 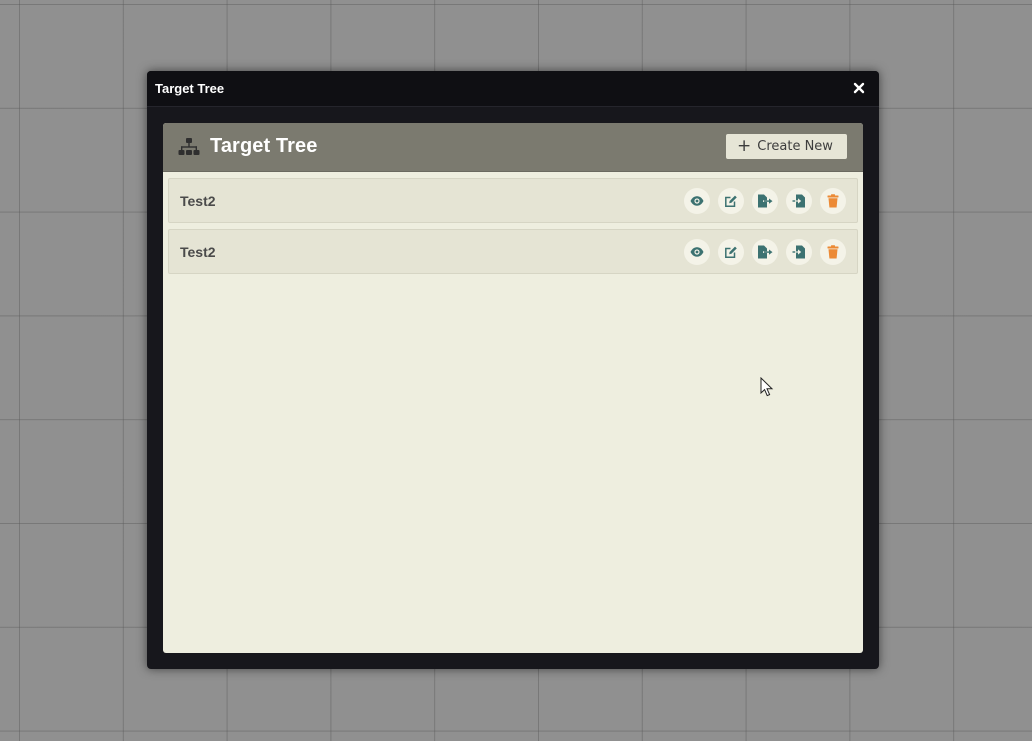 I want to click on panel-header: Target Tree + Create New, so click(x=513, y=147).